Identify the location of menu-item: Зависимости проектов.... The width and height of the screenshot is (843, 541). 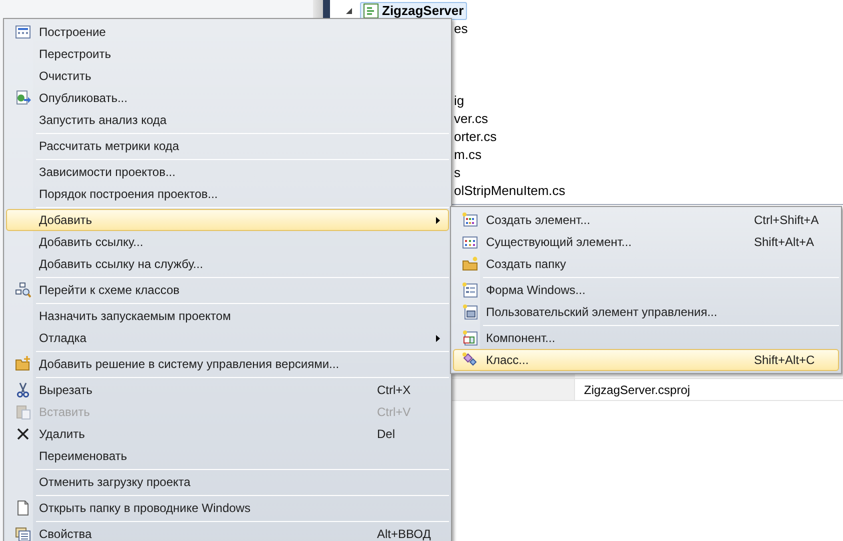
(227, 172).